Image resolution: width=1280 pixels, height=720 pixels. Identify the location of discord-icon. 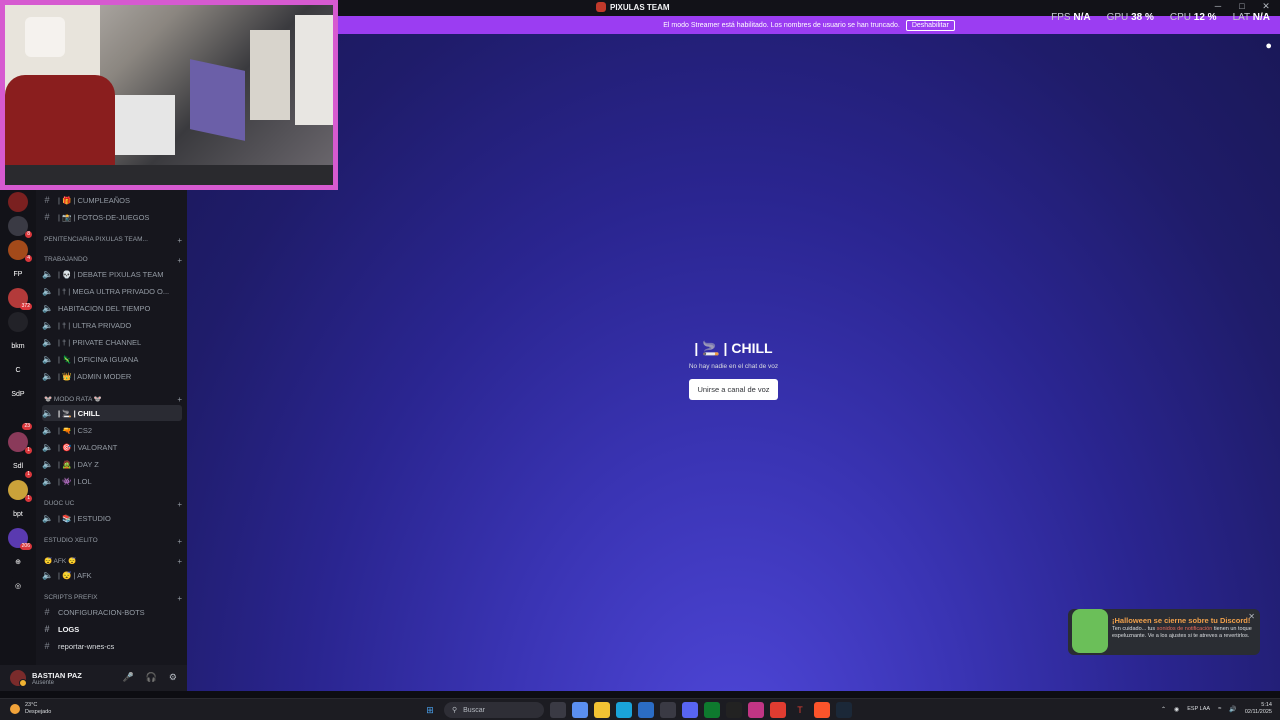
(690, 710).